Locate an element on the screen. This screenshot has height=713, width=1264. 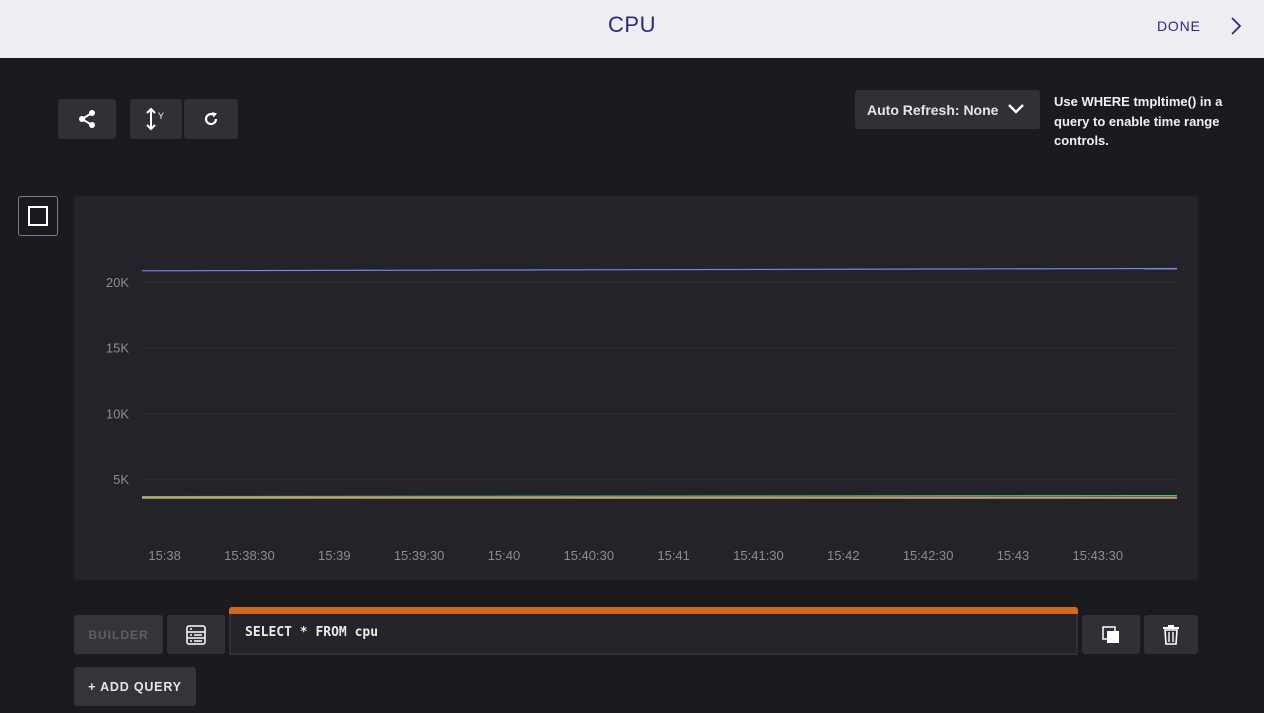
graph-type-selector is located at coordinates (38, 216).